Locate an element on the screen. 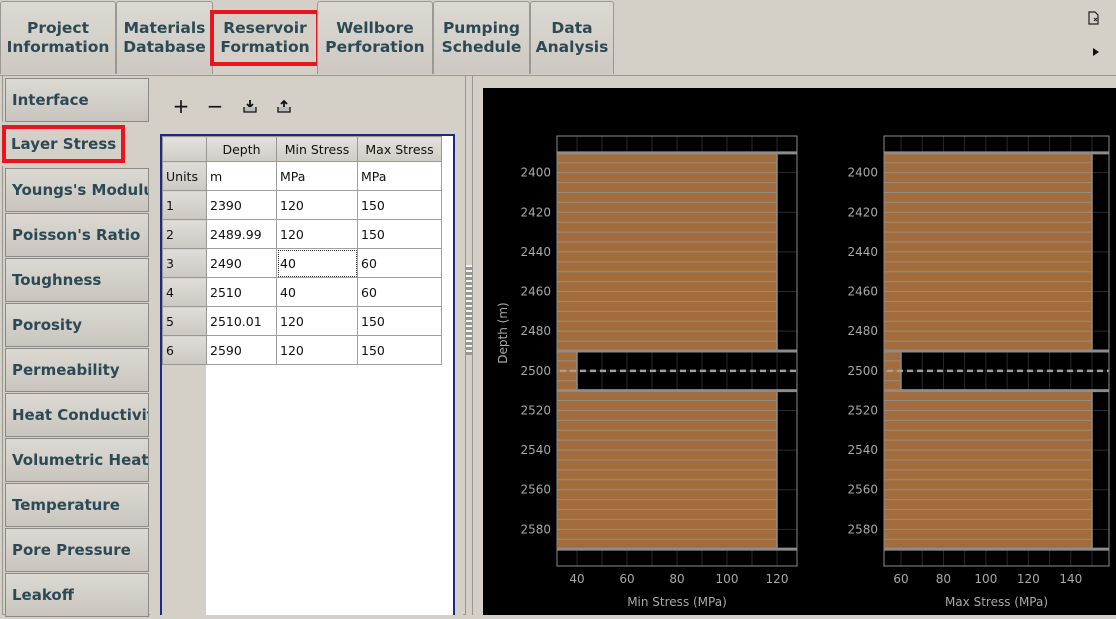  column-header-depth: Depth is located at coordinates (241, 149).